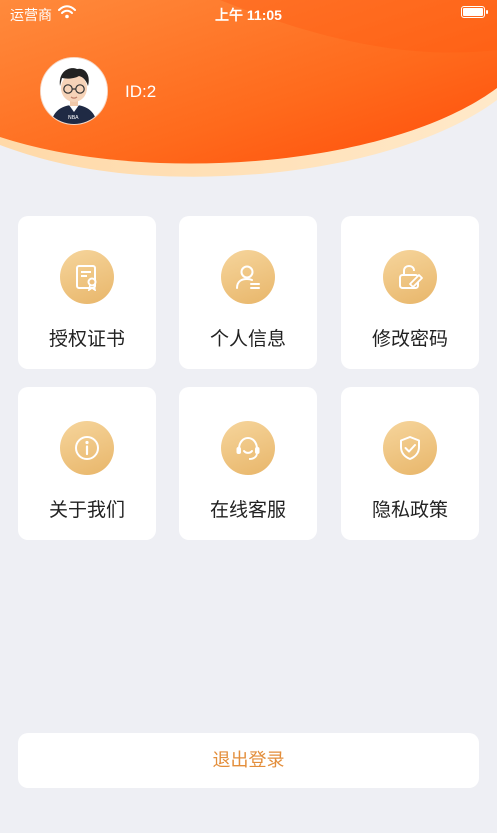 Image resolution: width=497 pixels, height=833 pixels. What do you see at coordinates (411, 276) in the screenshot?
I see `lock-edit-icon` at bounding box center [411, 276].